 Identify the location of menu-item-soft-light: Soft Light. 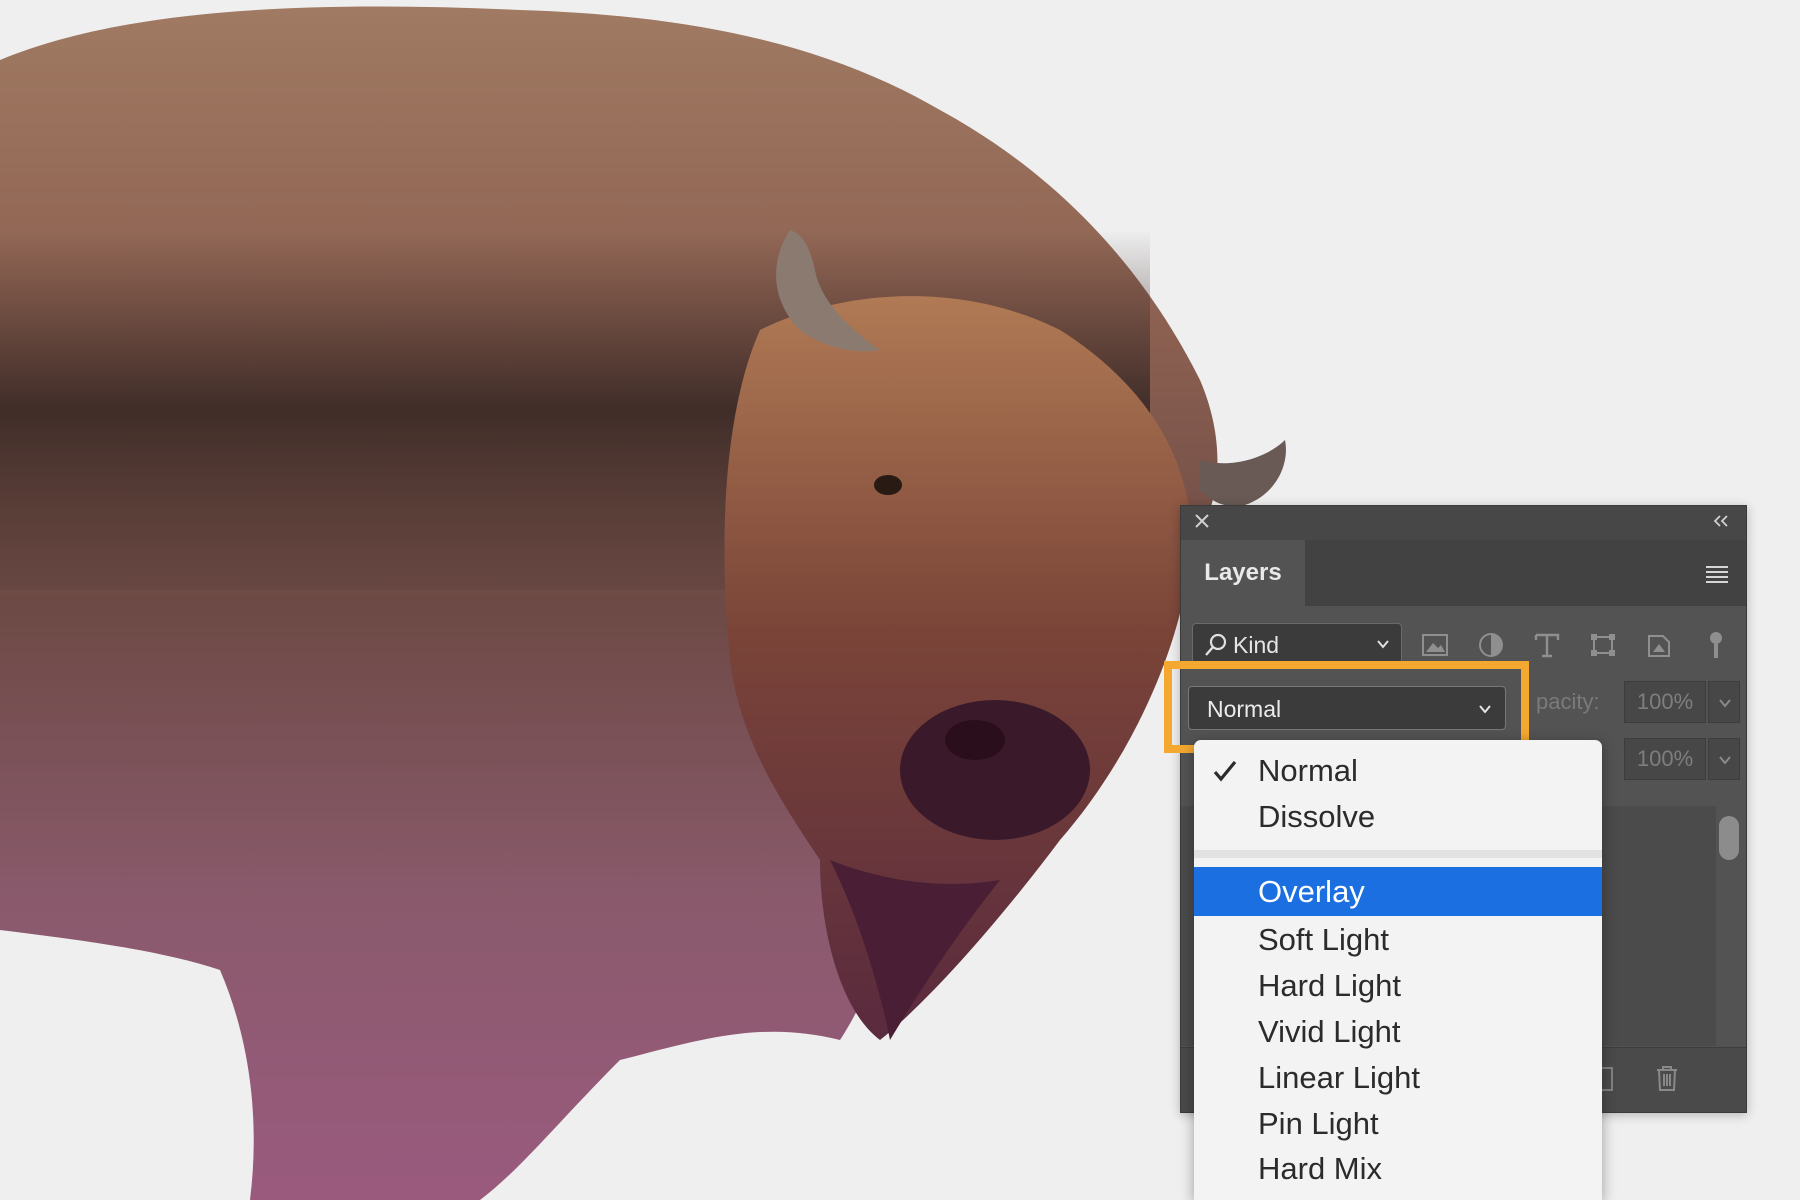
(1398, 940).